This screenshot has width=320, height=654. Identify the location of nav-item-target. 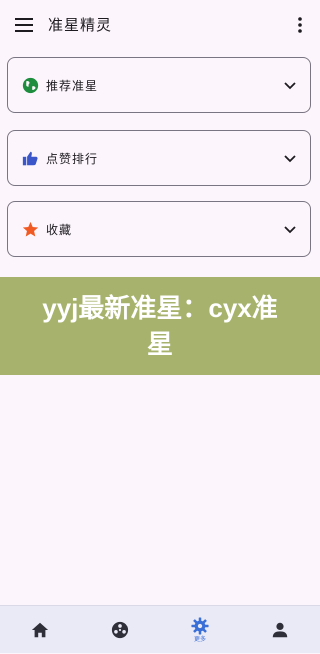
(120, 630).